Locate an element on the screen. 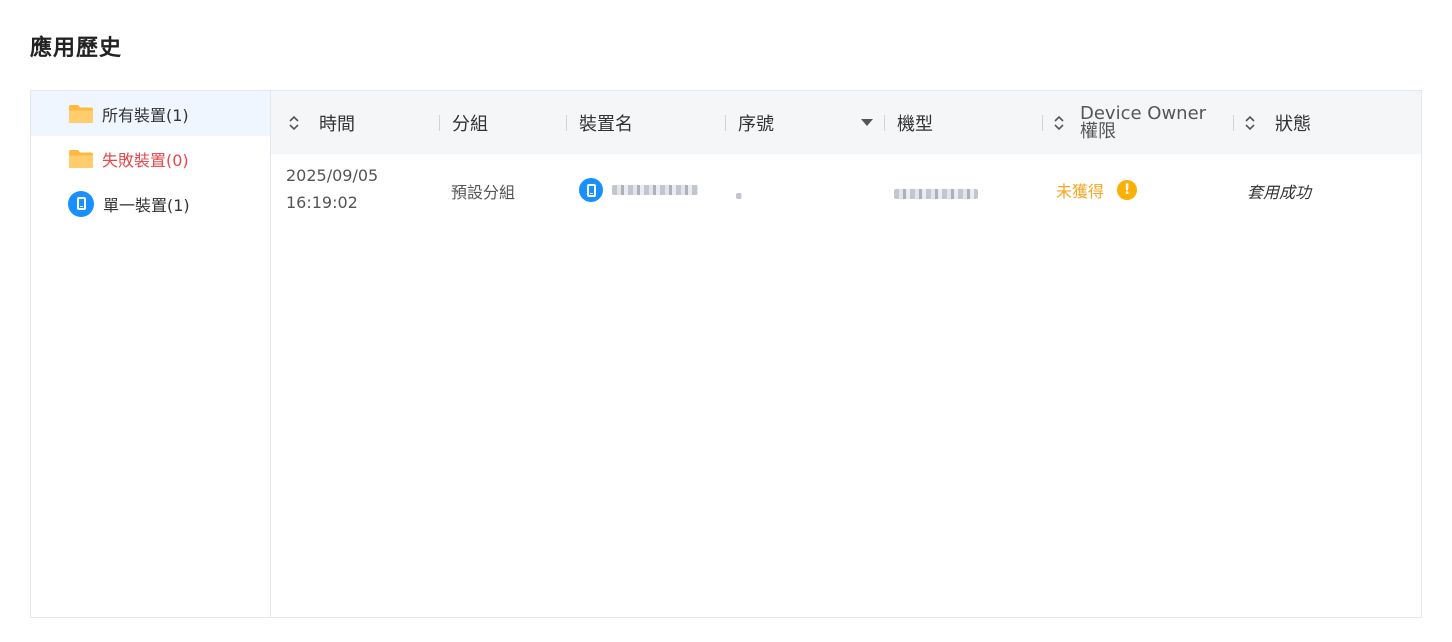  column-time: 時間 is located at coordinates (321, 122).